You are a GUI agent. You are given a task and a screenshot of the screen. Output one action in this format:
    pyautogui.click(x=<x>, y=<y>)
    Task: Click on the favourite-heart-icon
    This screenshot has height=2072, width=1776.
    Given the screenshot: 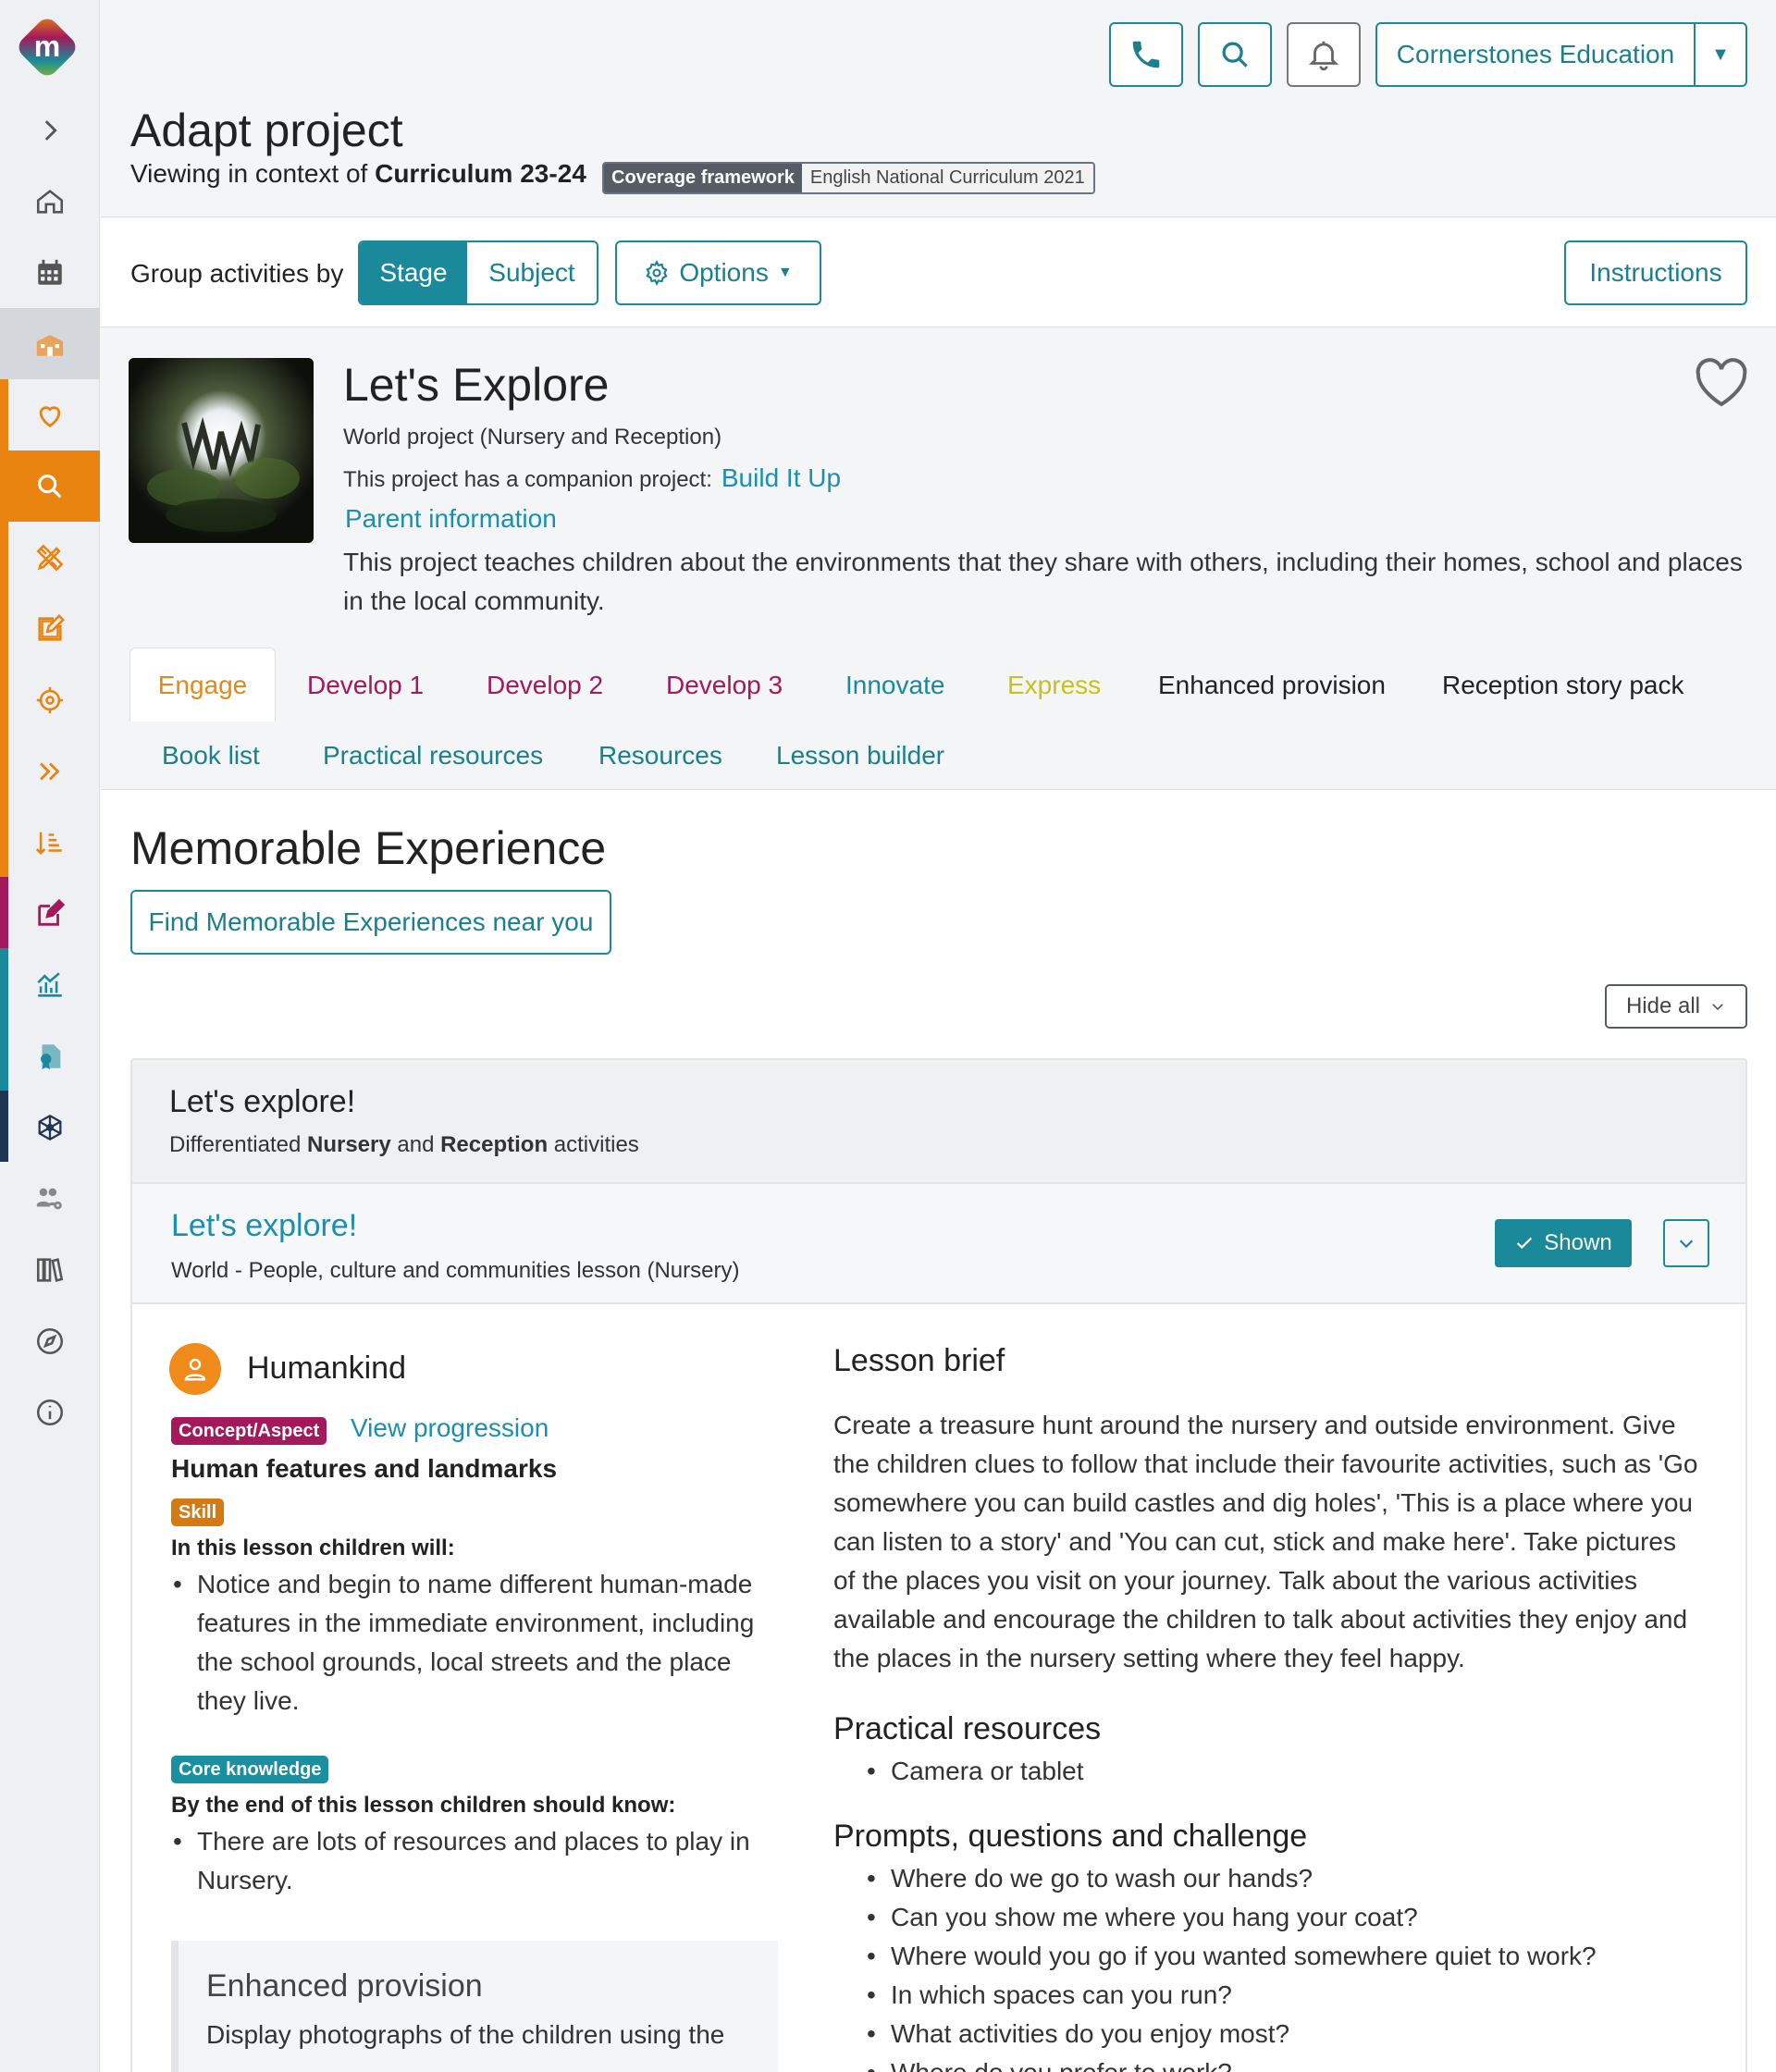 What is the action you would take?
    pyautogui.click(x=1722, y=384)
    